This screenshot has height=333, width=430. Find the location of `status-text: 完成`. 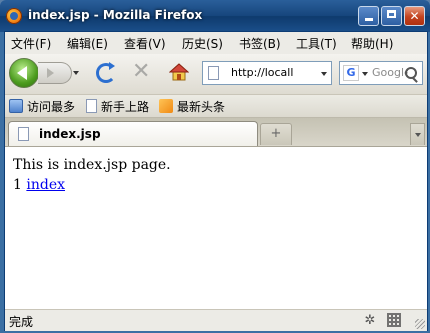

status-text: 完成 is located at coordinates (21, 322).